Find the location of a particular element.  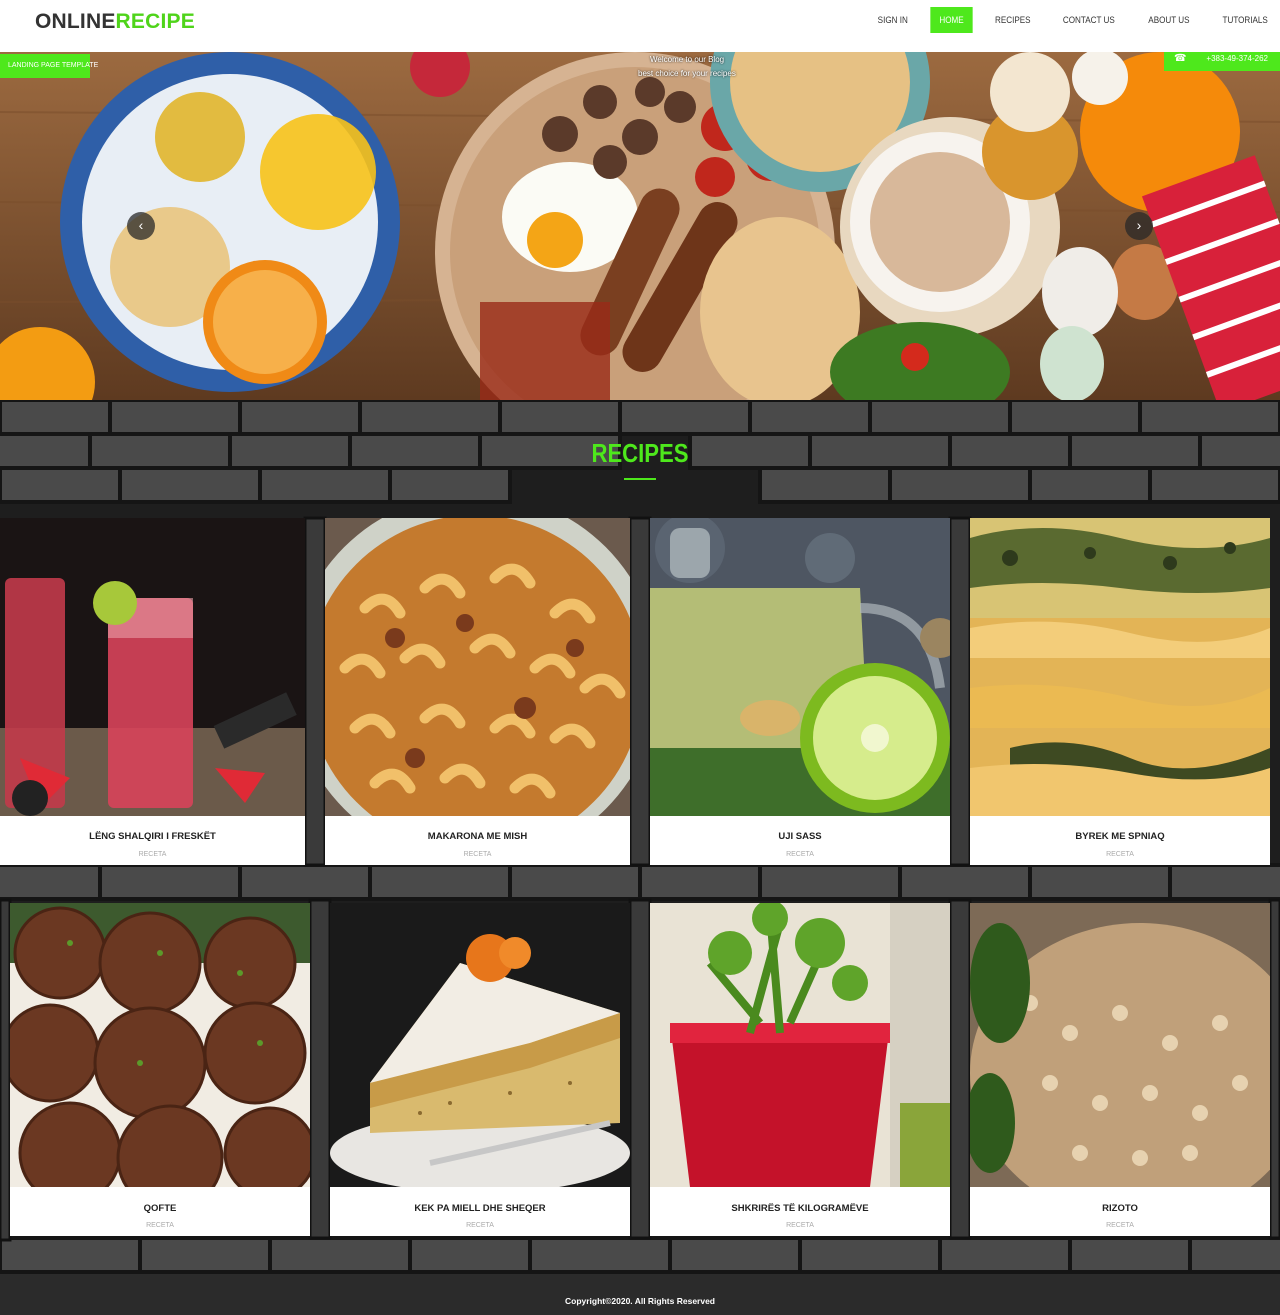

logo-part1: ONLINE is located at coordinates (75, 21).